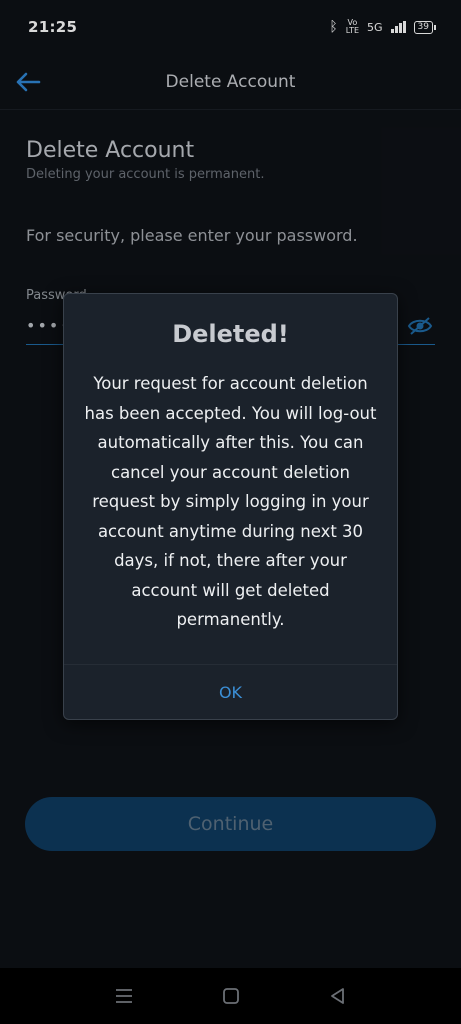  I want to click on home-square-icon, so click(230, 996).